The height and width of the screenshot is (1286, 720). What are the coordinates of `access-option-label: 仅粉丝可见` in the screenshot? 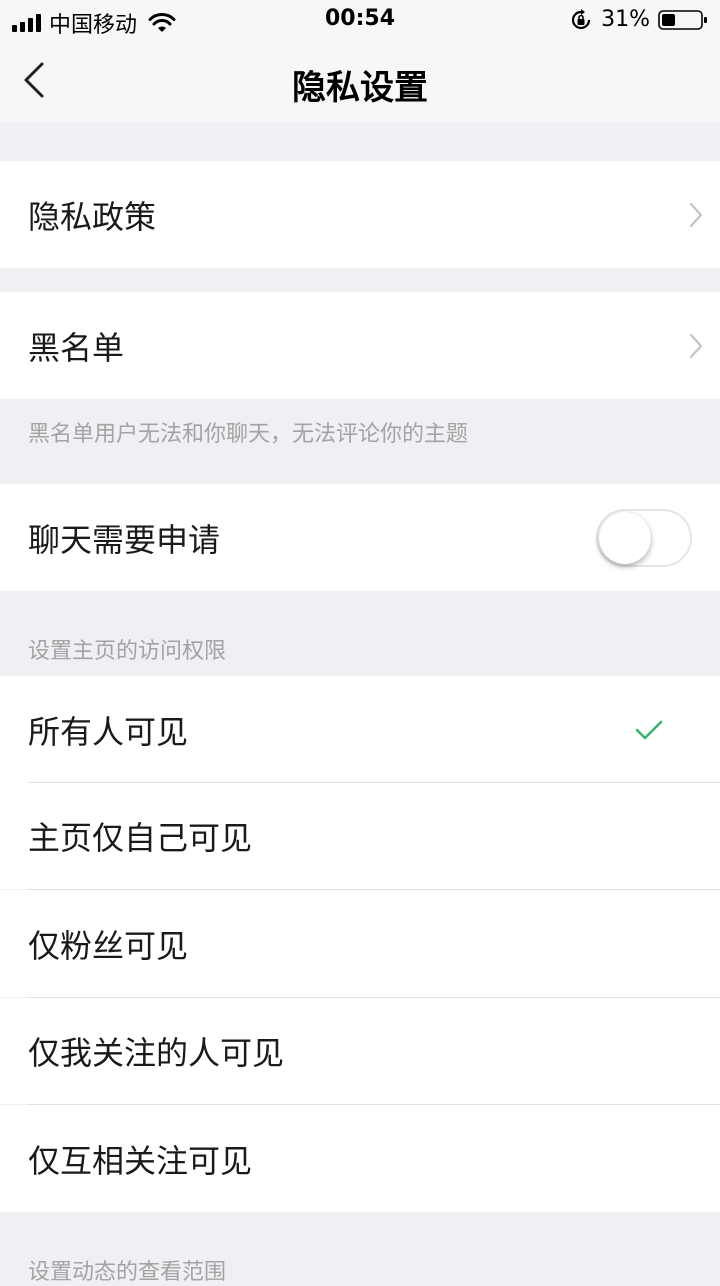 It's located at (108, 945).